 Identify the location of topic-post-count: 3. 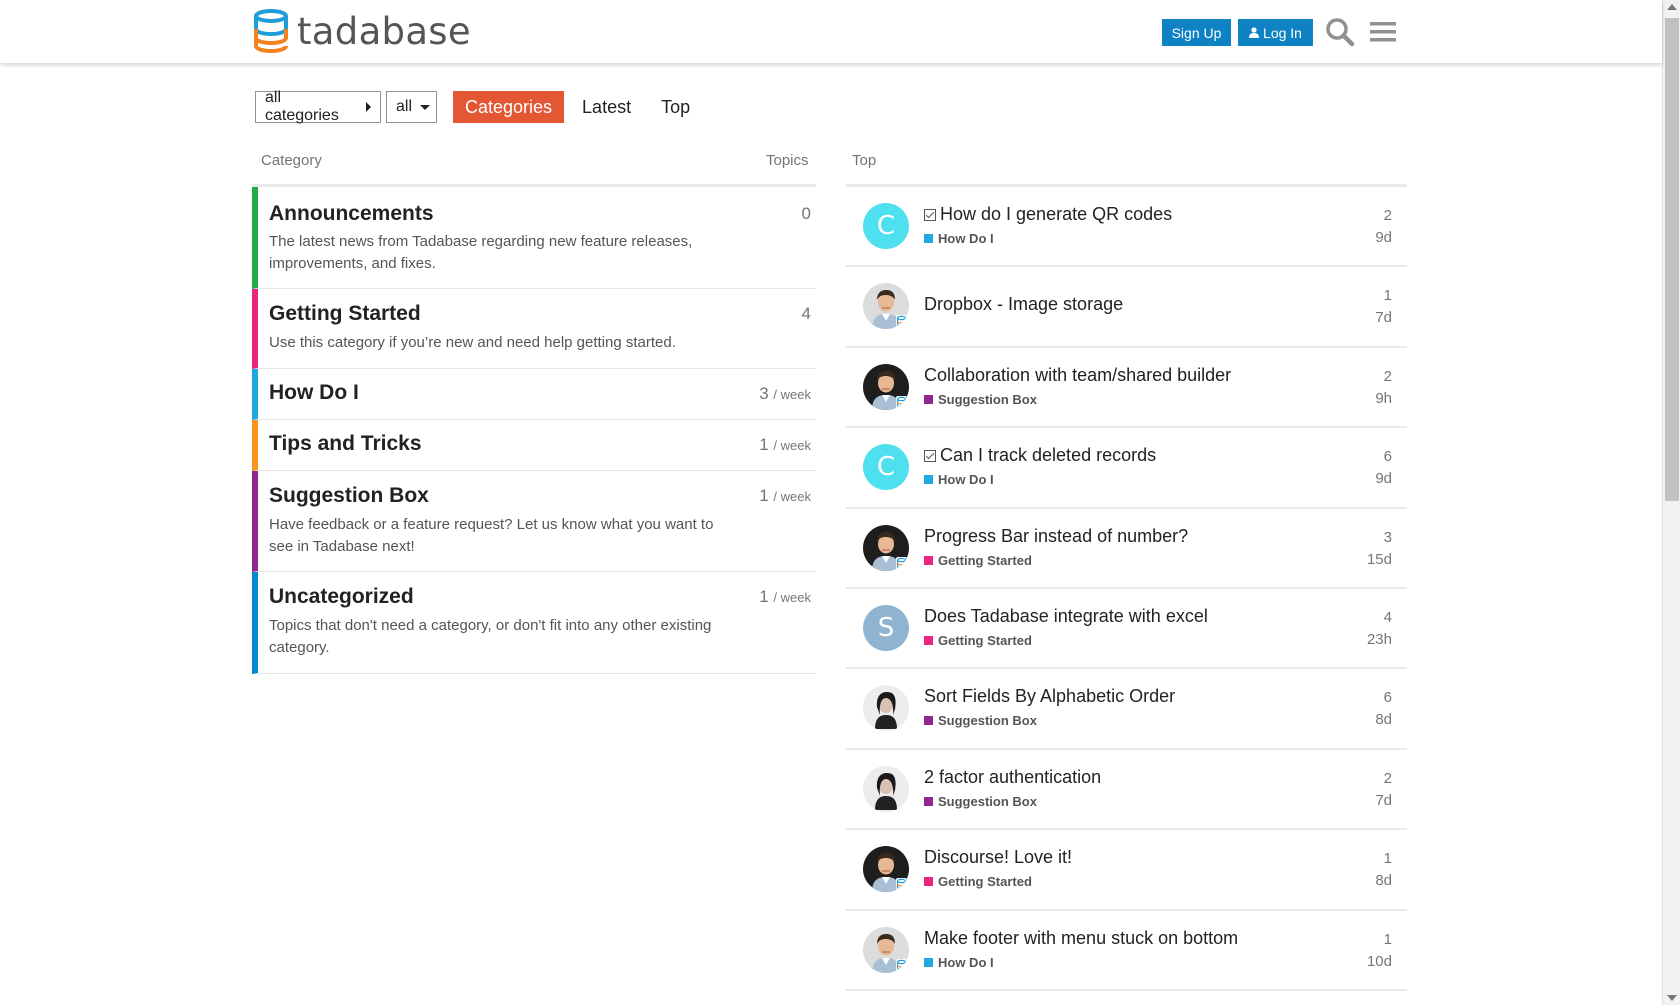
(1388, 537).